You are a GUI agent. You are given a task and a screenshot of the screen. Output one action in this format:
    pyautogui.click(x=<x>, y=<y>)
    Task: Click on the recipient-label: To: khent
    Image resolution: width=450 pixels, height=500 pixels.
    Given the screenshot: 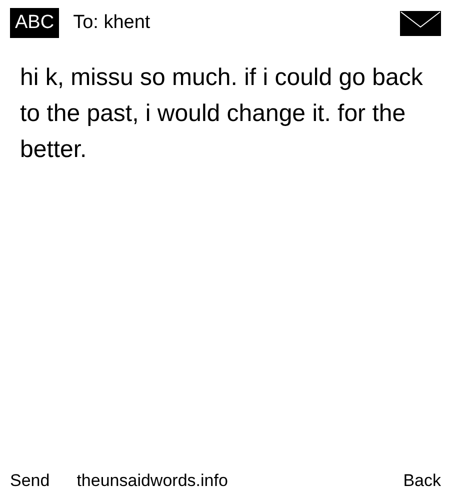 What is the action you would take?
    pyautogui.click(x=111, y=22)
    